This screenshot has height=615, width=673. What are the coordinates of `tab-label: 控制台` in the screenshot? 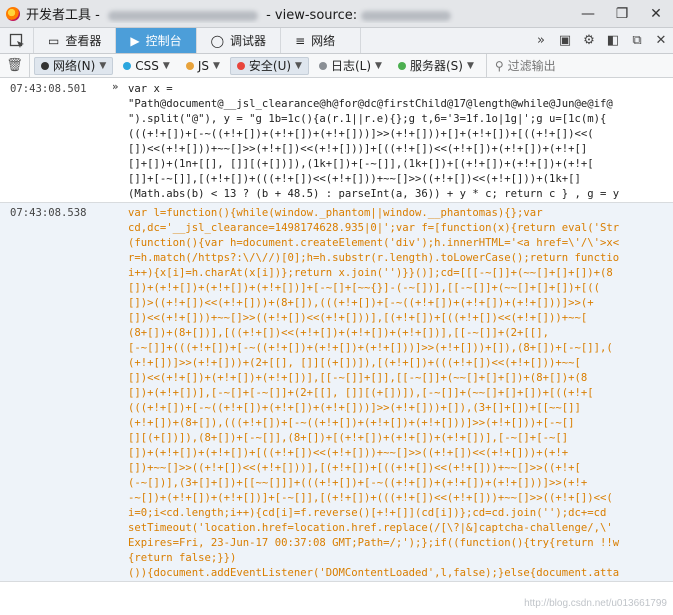 It's located at (163, 41).